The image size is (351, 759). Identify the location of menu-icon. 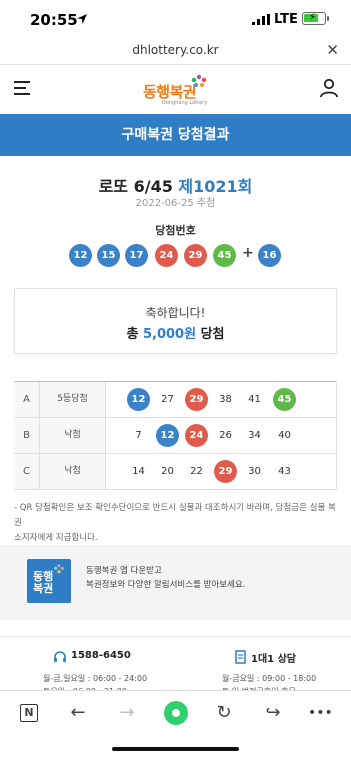
(23, 88).